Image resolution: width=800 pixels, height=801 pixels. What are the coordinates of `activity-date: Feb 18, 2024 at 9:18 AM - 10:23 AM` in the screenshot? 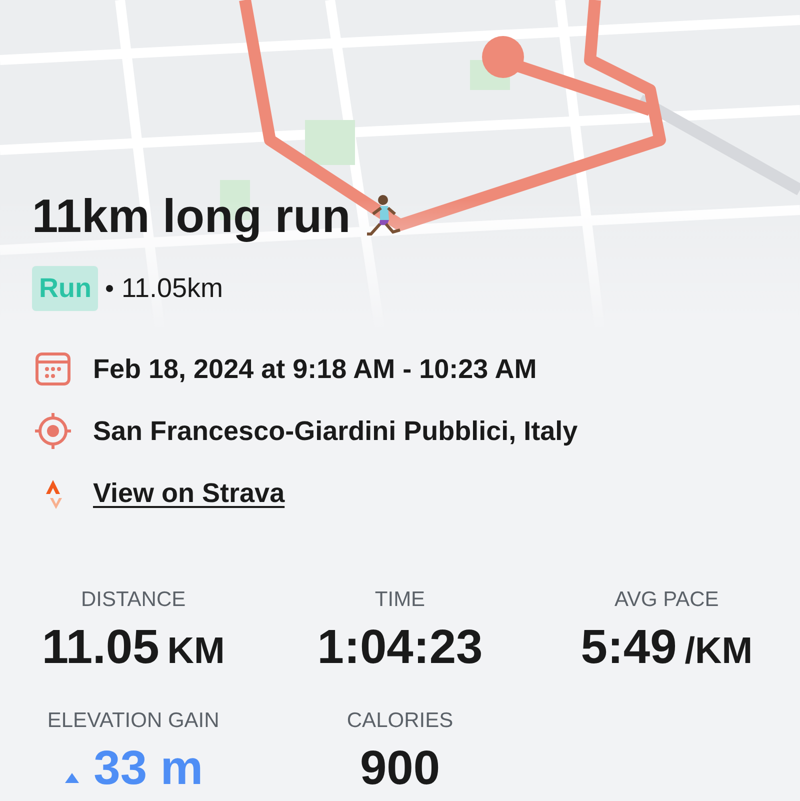 It's located at (315, 369).